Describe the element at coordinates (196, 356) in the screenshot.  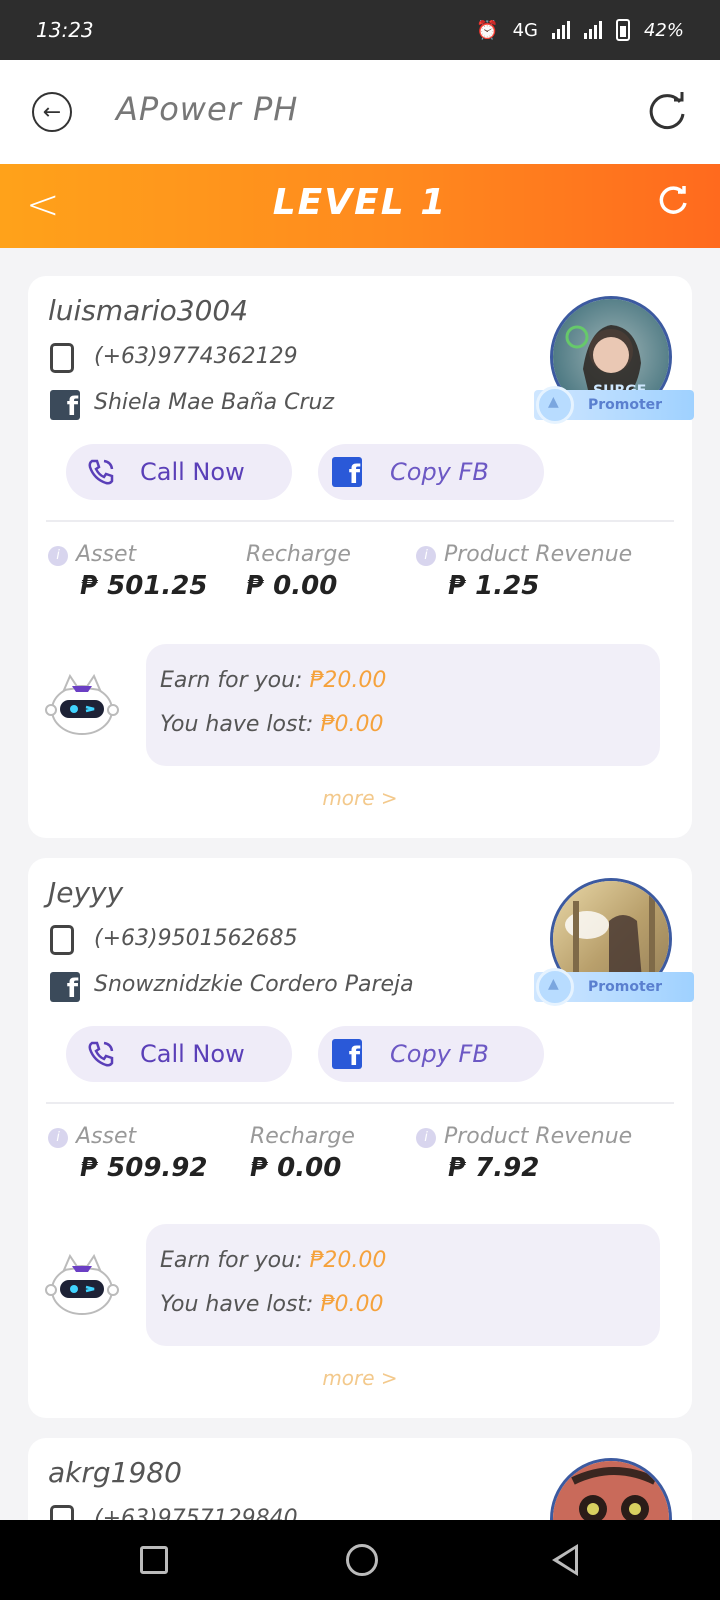
I see `member-phone: (+63)9774362129` at that location.